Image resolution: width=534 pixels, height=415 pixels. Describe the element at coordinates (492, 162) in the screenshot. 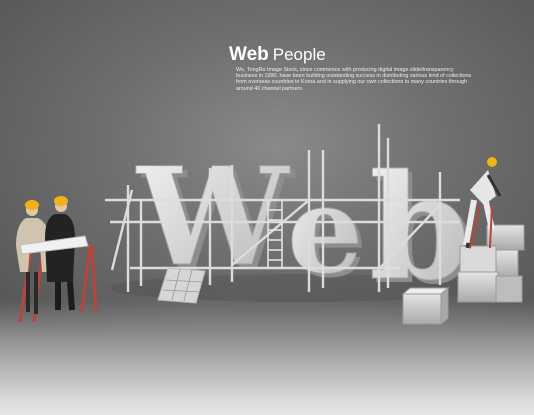

I see `helmet-icon` at that location.